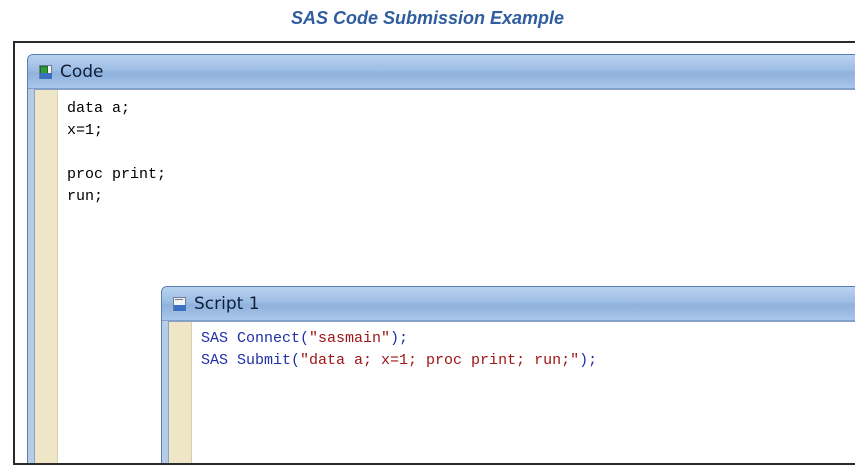  I want to click on code-window-title: Code, so click(82, 71).